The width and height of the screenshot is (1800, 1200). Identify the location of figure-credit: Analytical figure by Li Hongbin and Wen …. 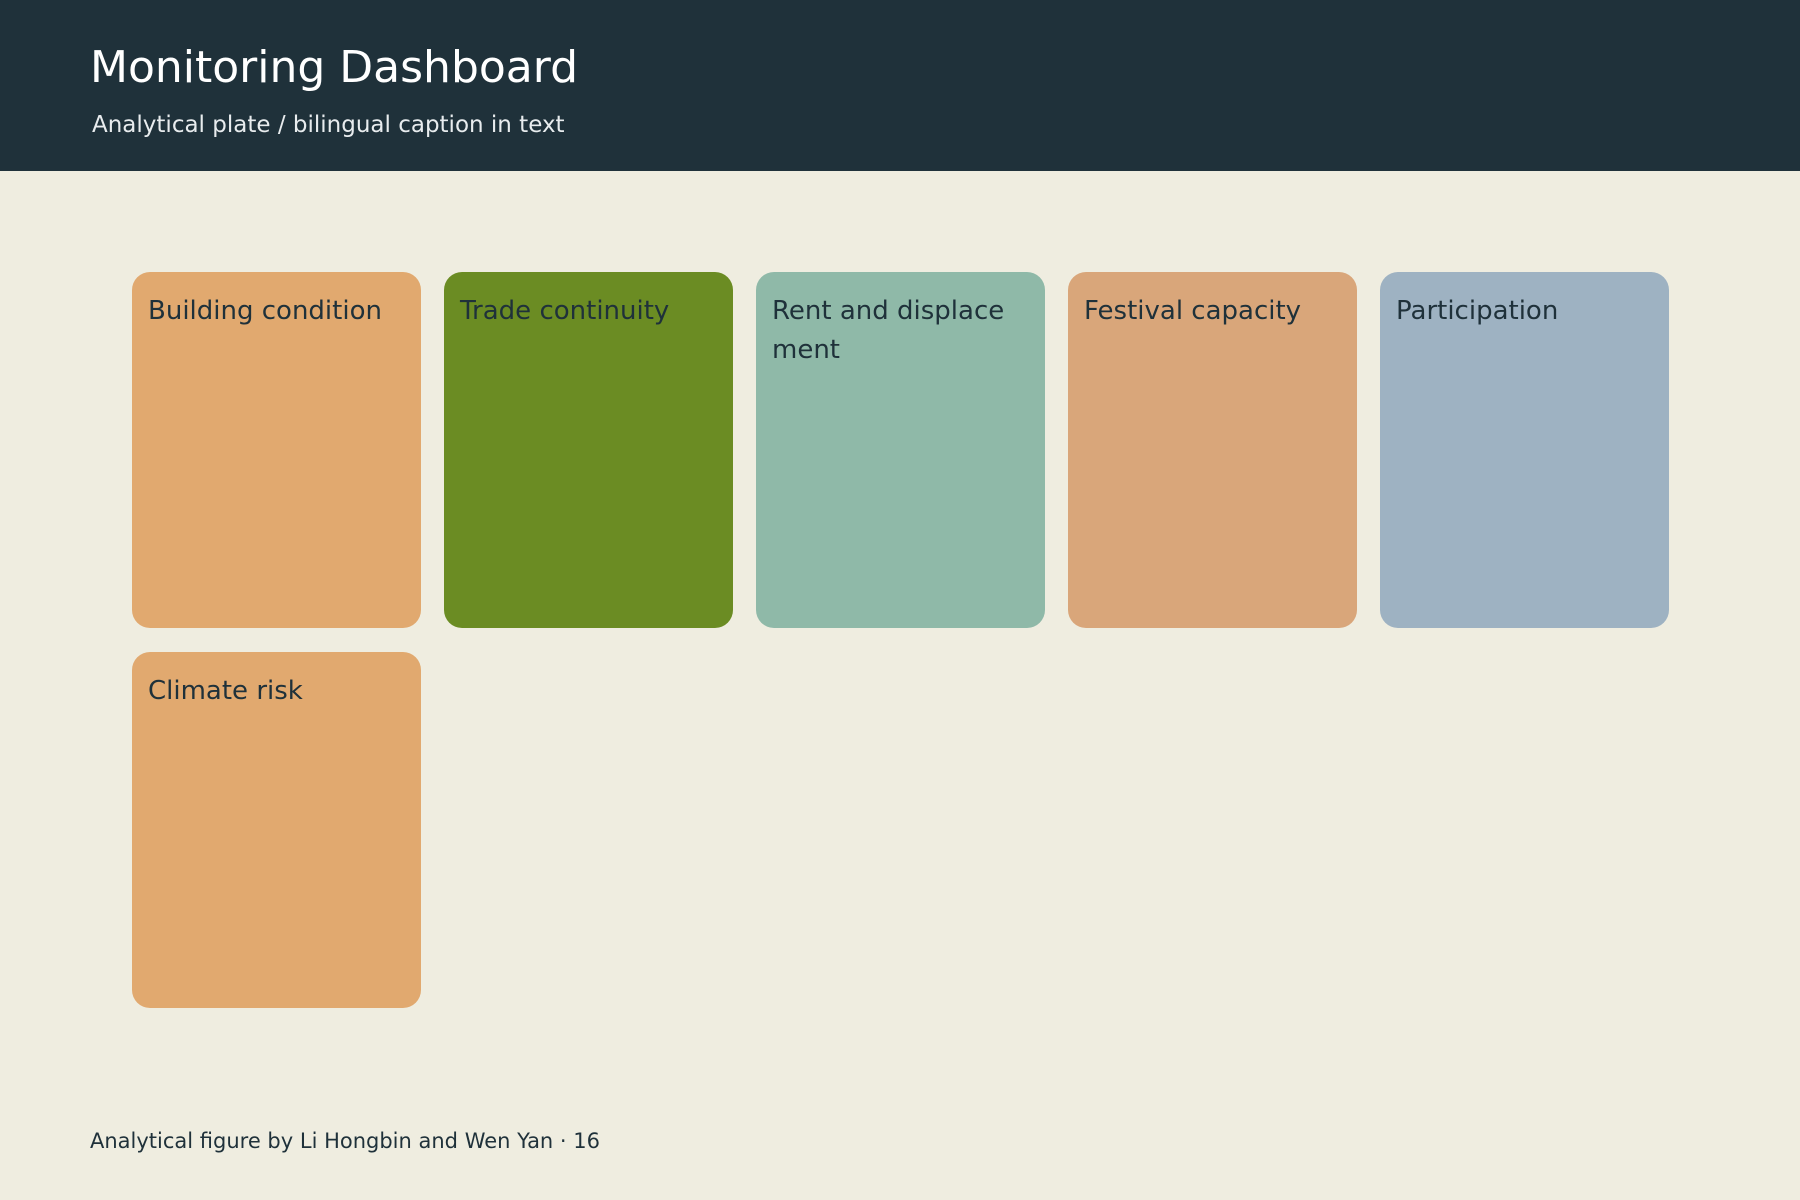
(345, 1141).